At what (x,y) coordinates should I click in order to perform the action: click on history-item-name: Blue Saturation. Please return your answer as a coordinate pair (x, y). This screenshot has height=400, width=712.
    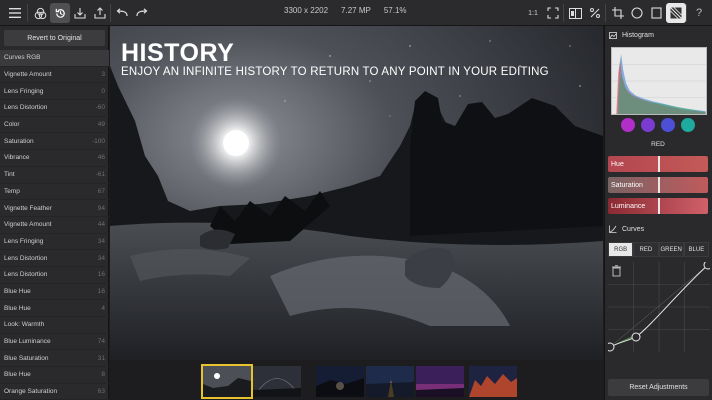
    Looking at the image, I should click on (26, 358).